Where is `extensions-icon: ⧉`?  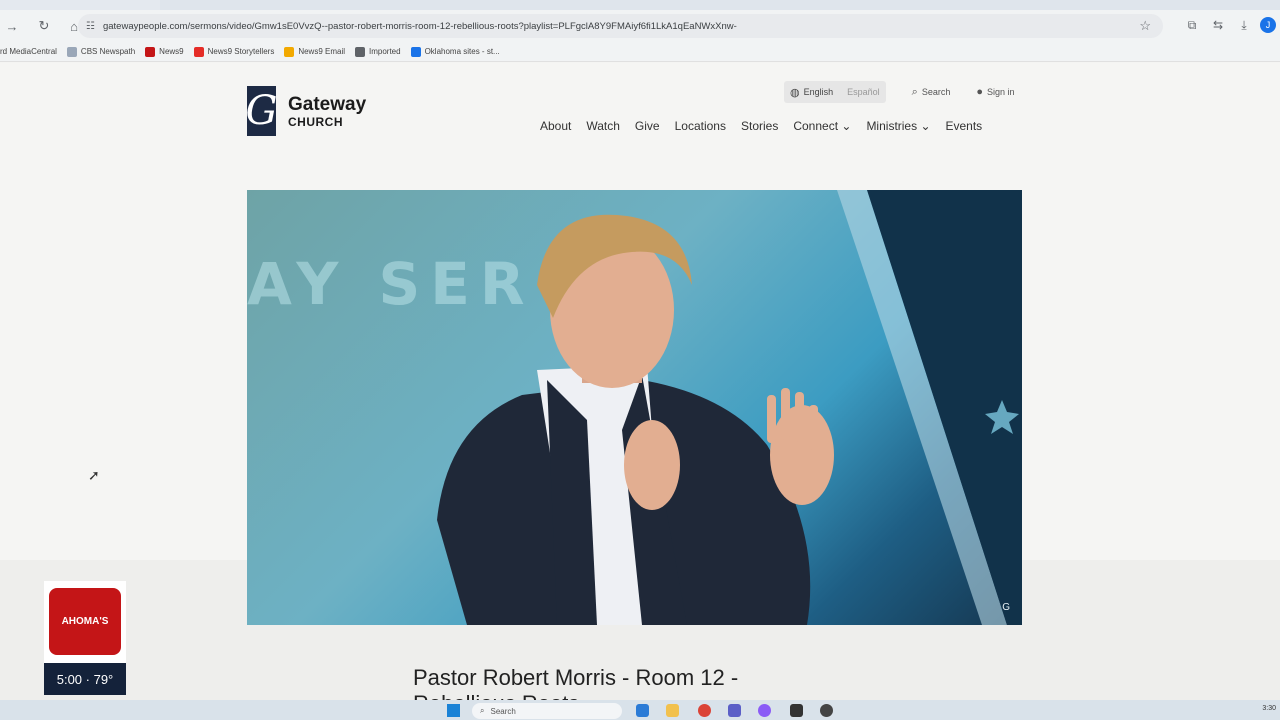 extensions-icon: ⧉ is located at coordinates (1192, 25).